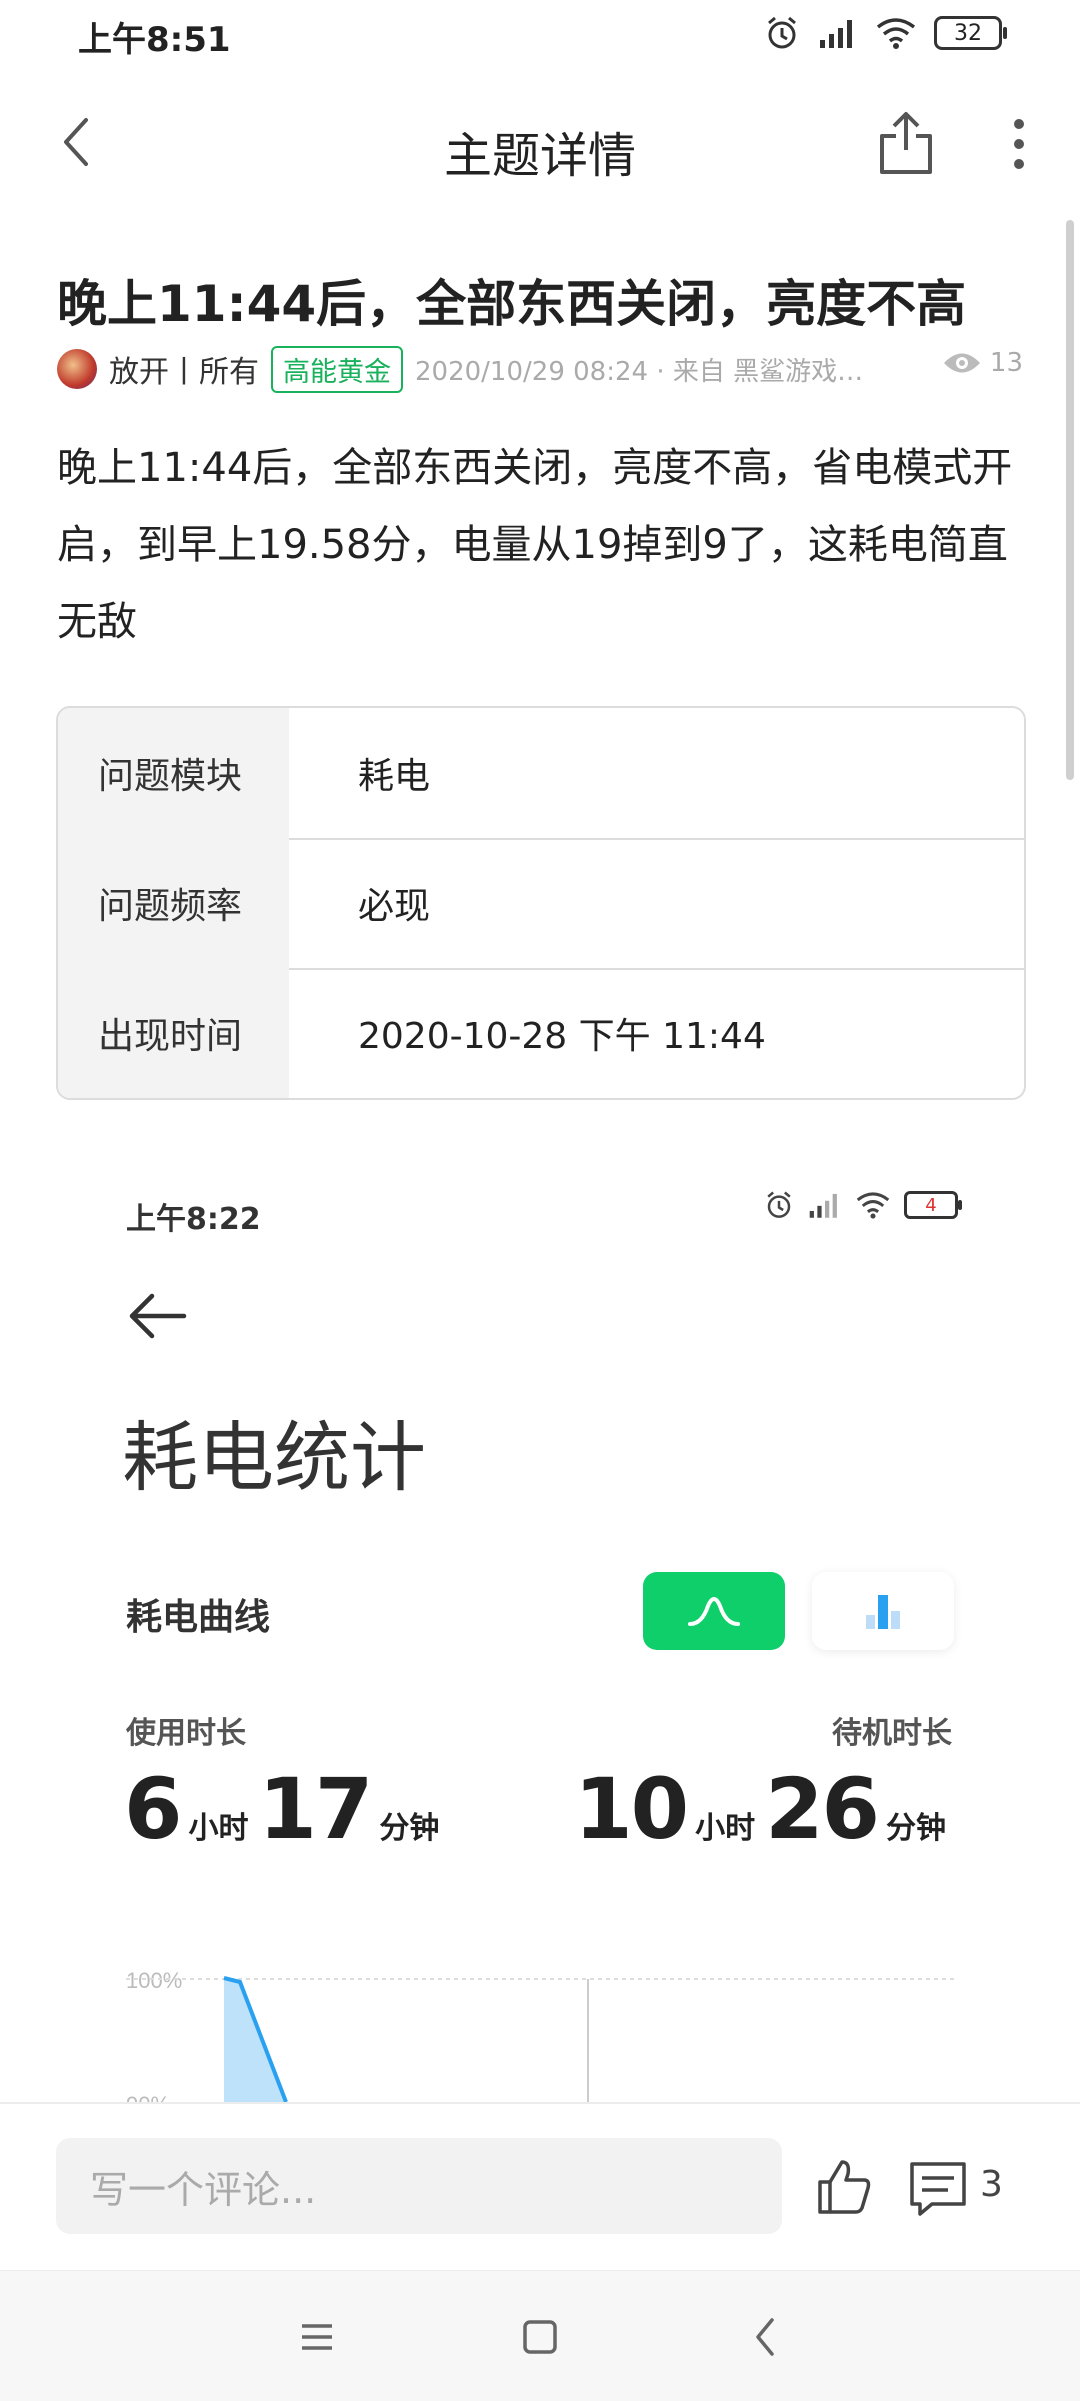  Describe the element at coordinates (1019, 144) in the screenshot. I see `more-options-button` at that location.